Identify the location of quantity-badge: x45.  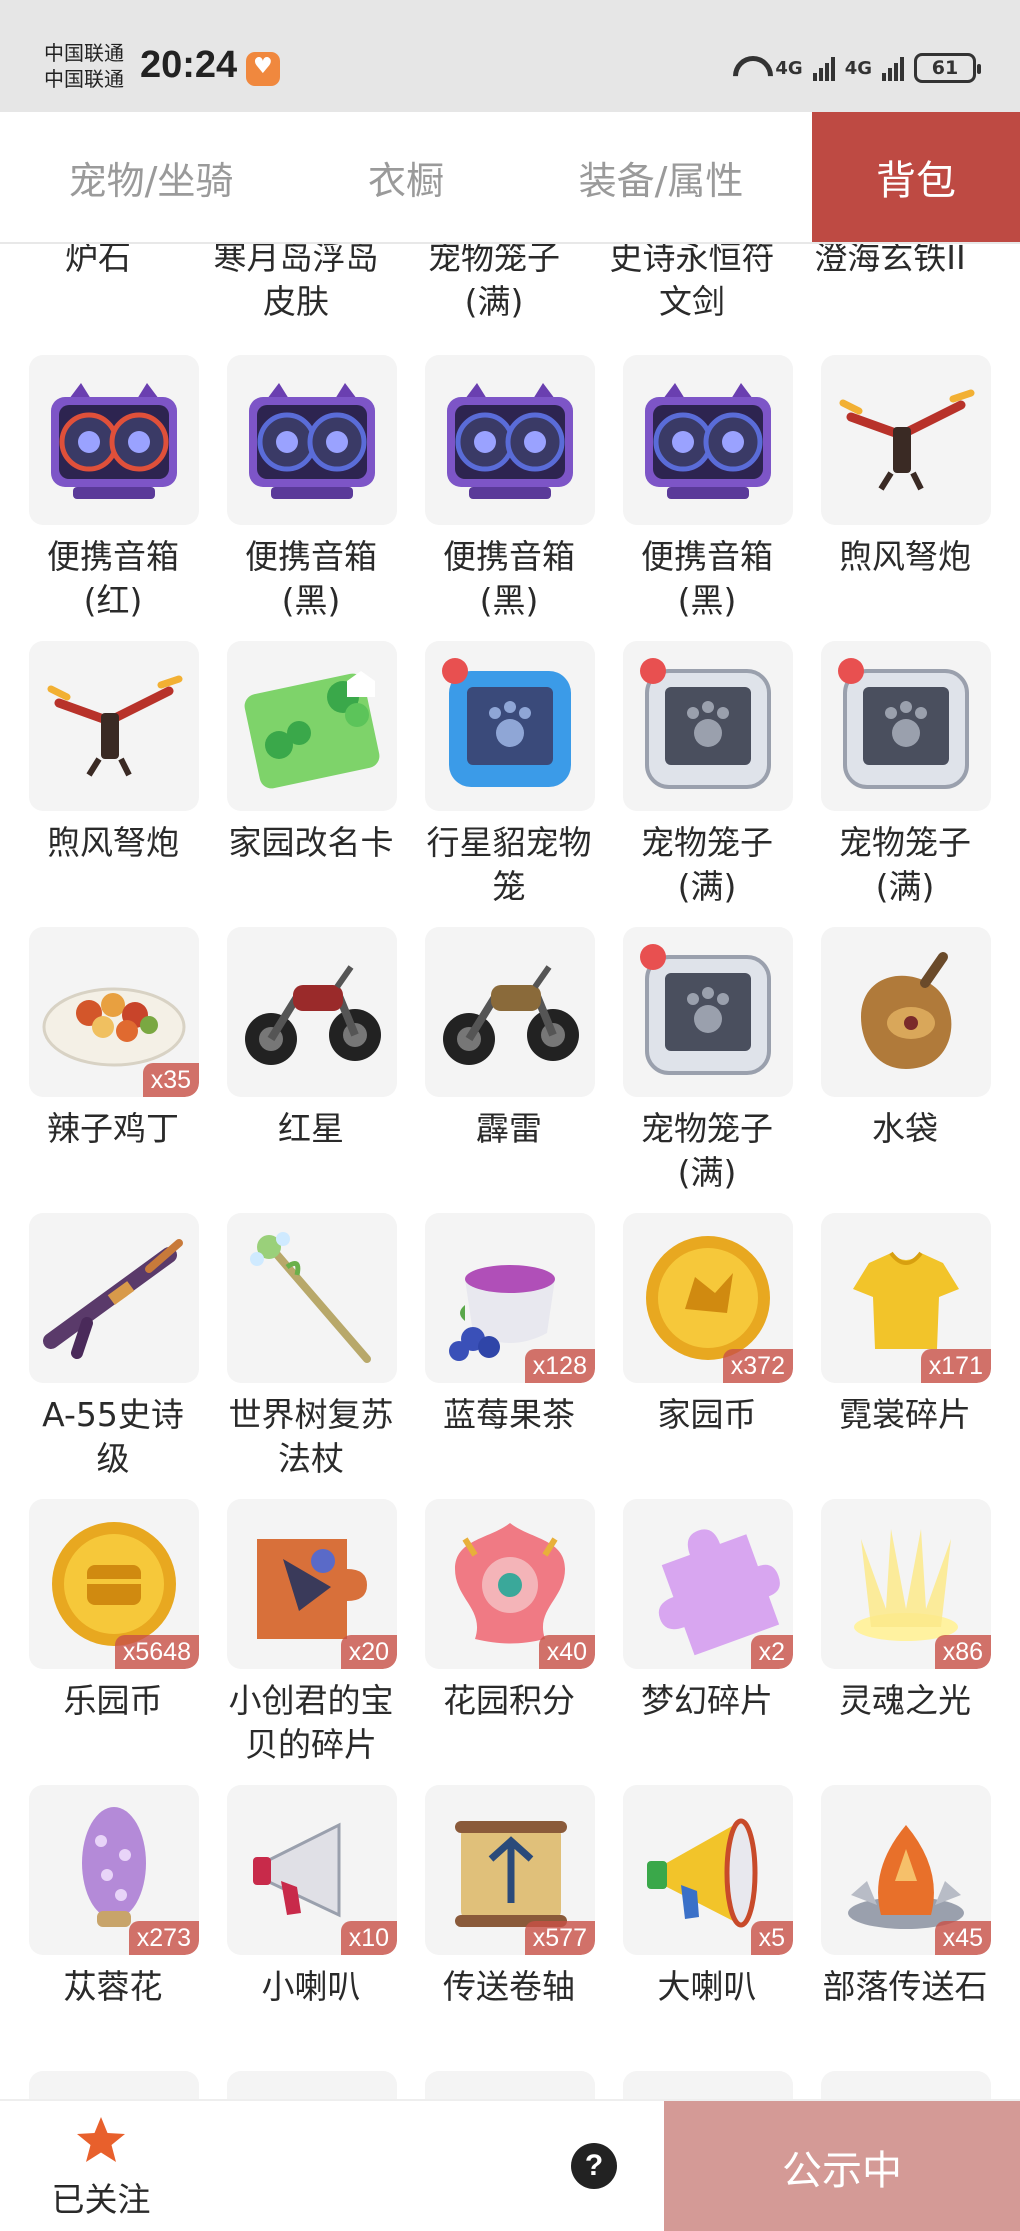
(962, 1938).